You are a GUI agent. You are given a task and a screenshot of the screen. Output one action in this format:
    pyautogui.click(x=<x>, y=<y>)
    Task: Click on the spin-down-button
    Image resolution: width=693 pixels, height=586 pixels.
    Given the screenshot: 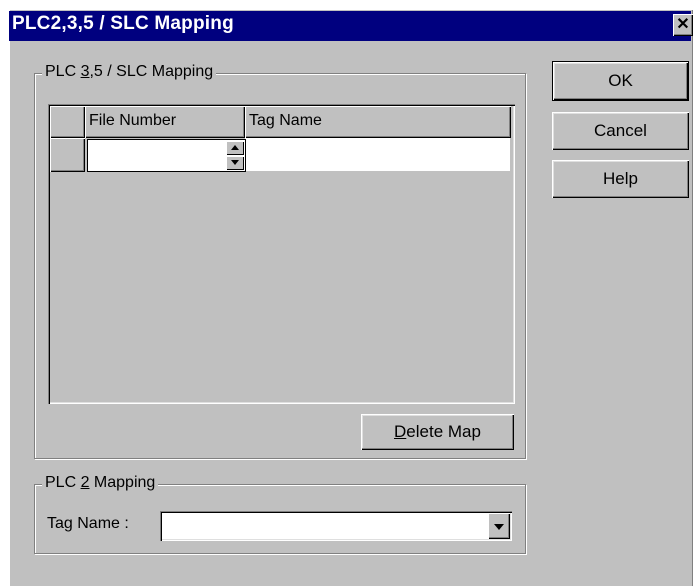 What is the action you would take?
    pyautogui.click(x=235, y=163)
    